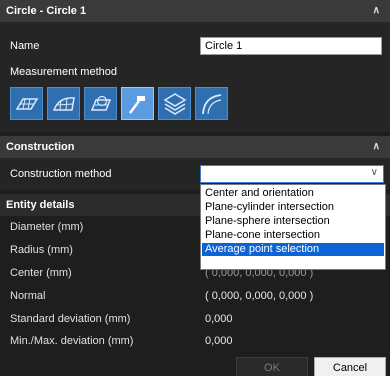  I want to click on surface-probe-icon, so click(27, 104).